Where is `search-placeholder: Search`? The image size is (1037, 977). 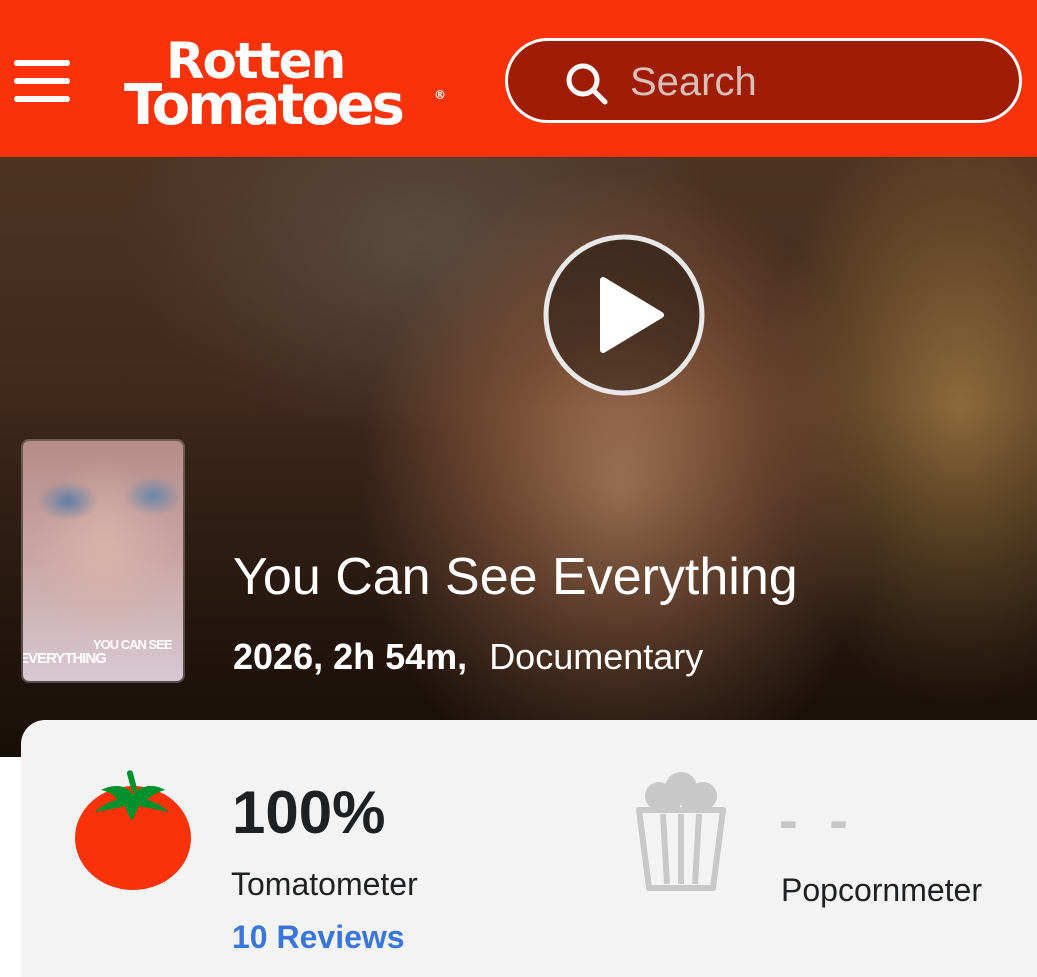
search-placeholder: Search is located at coordinates (693, 82).